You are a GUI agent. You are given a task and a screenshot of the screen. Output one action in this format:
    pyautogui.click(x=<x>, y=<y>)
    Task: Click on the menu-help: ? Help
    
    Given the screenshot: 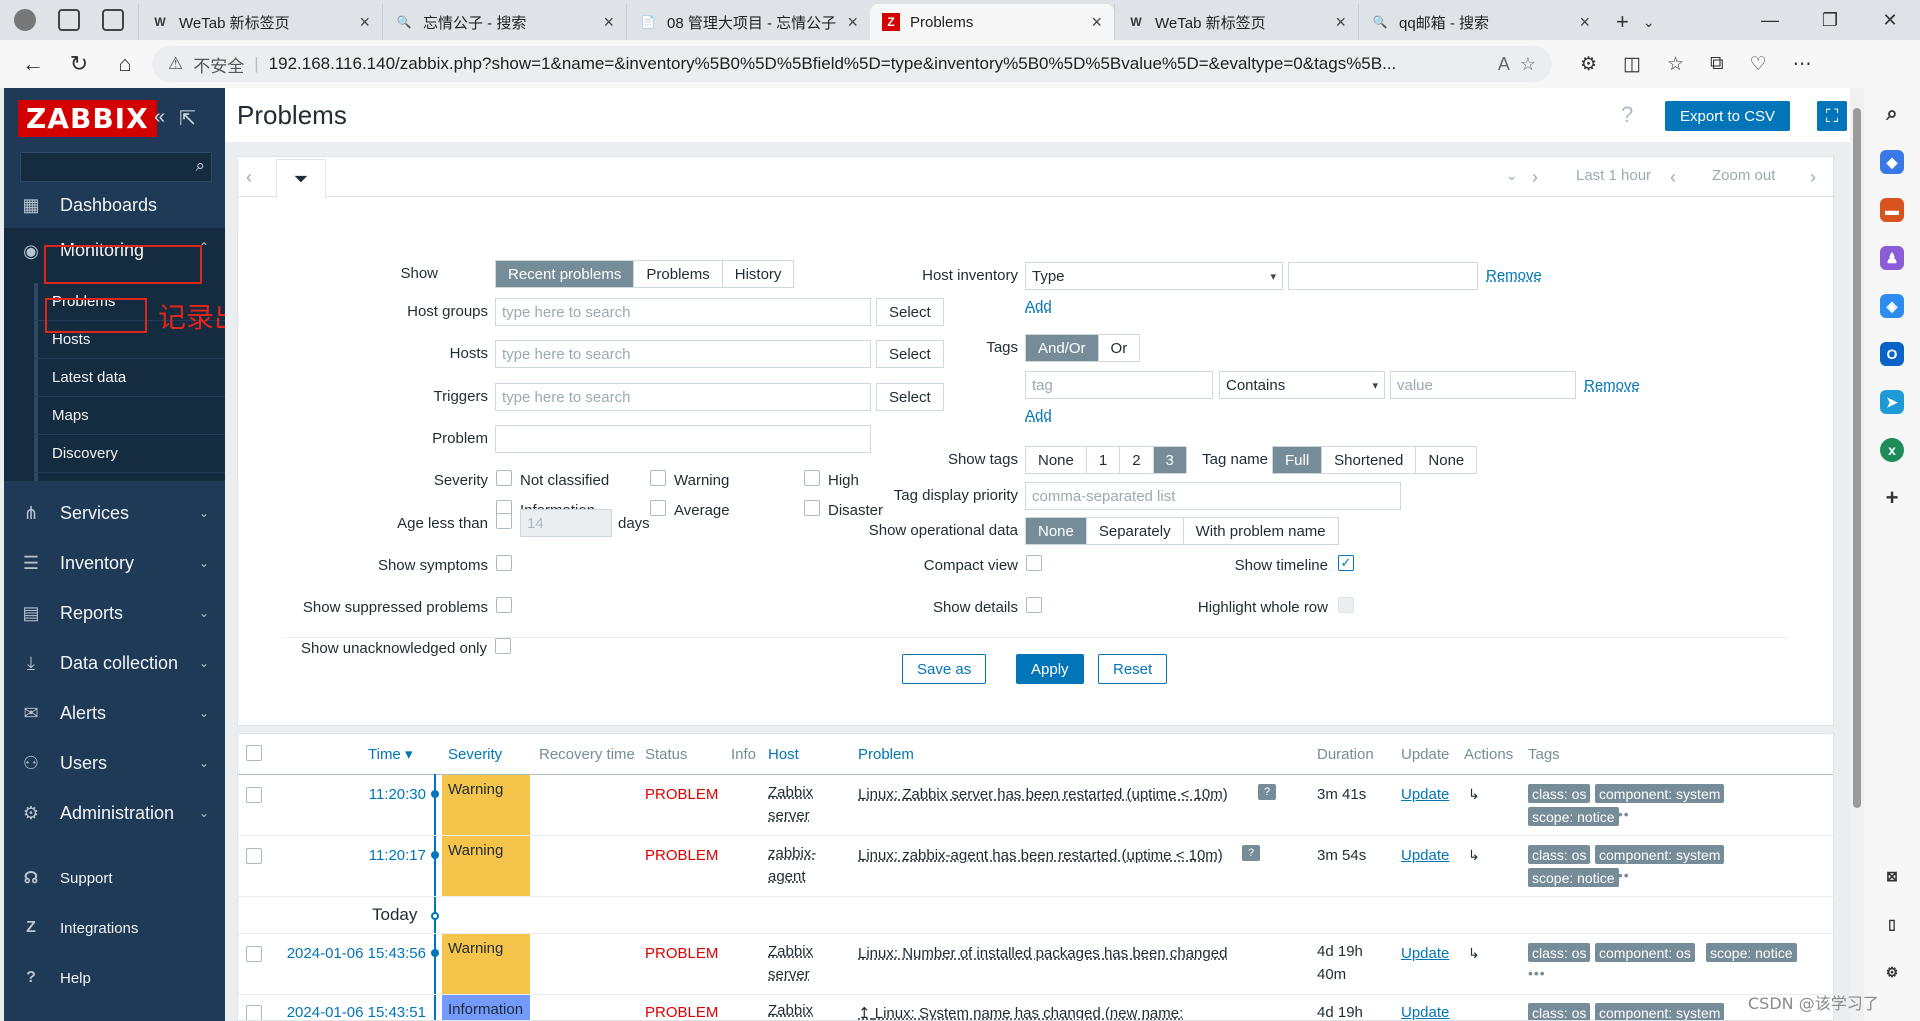 What is the action you would take?
    pyautogui.click(x=114, y=978)
    